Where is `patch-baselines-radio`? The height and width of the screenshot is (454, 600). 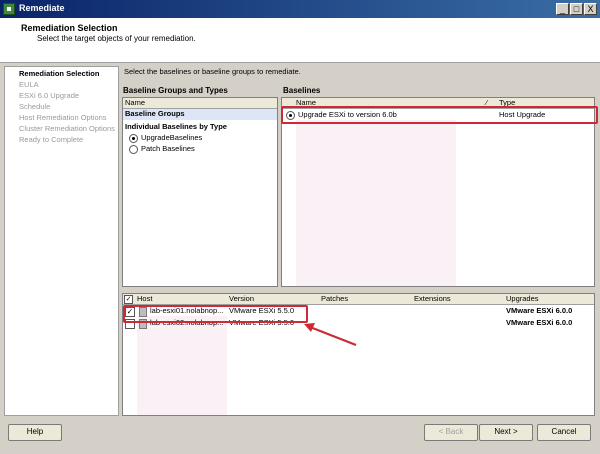 patch-baselines-radio is located at coordinates (133, 149).